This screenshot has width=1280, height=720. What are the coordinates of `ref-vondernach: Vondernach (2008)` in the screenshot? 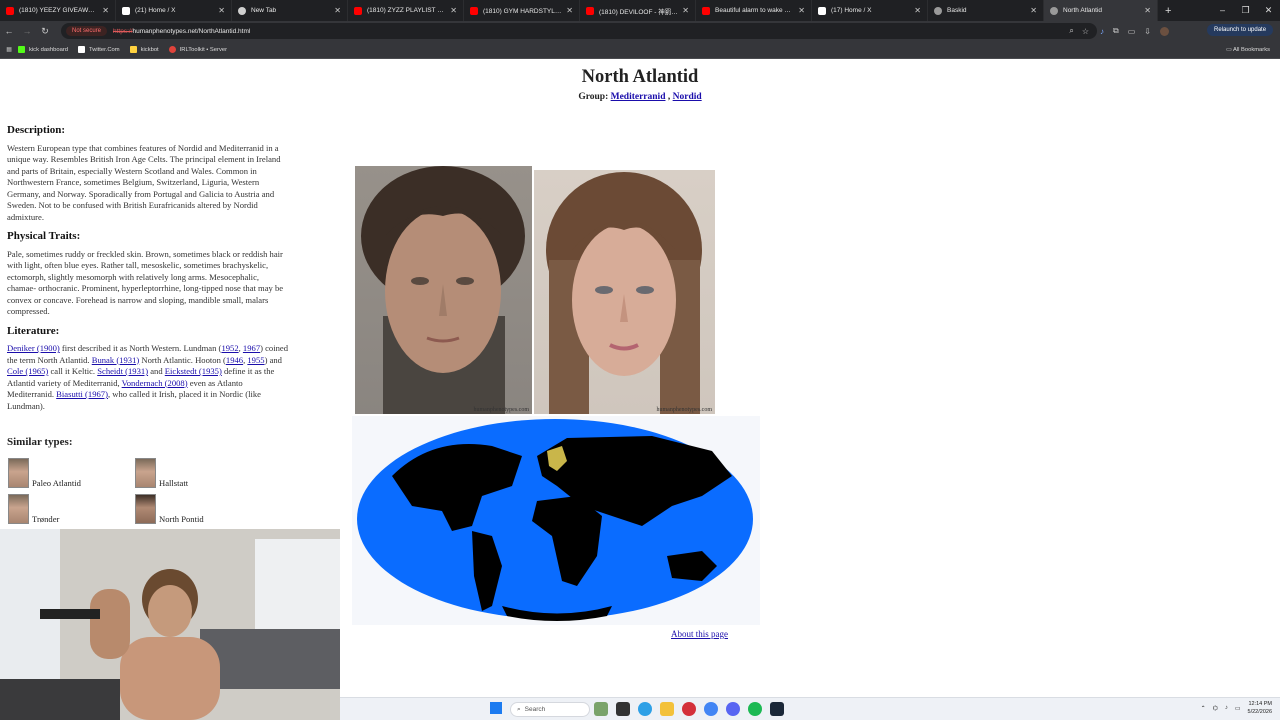 It's located at (155, 383).